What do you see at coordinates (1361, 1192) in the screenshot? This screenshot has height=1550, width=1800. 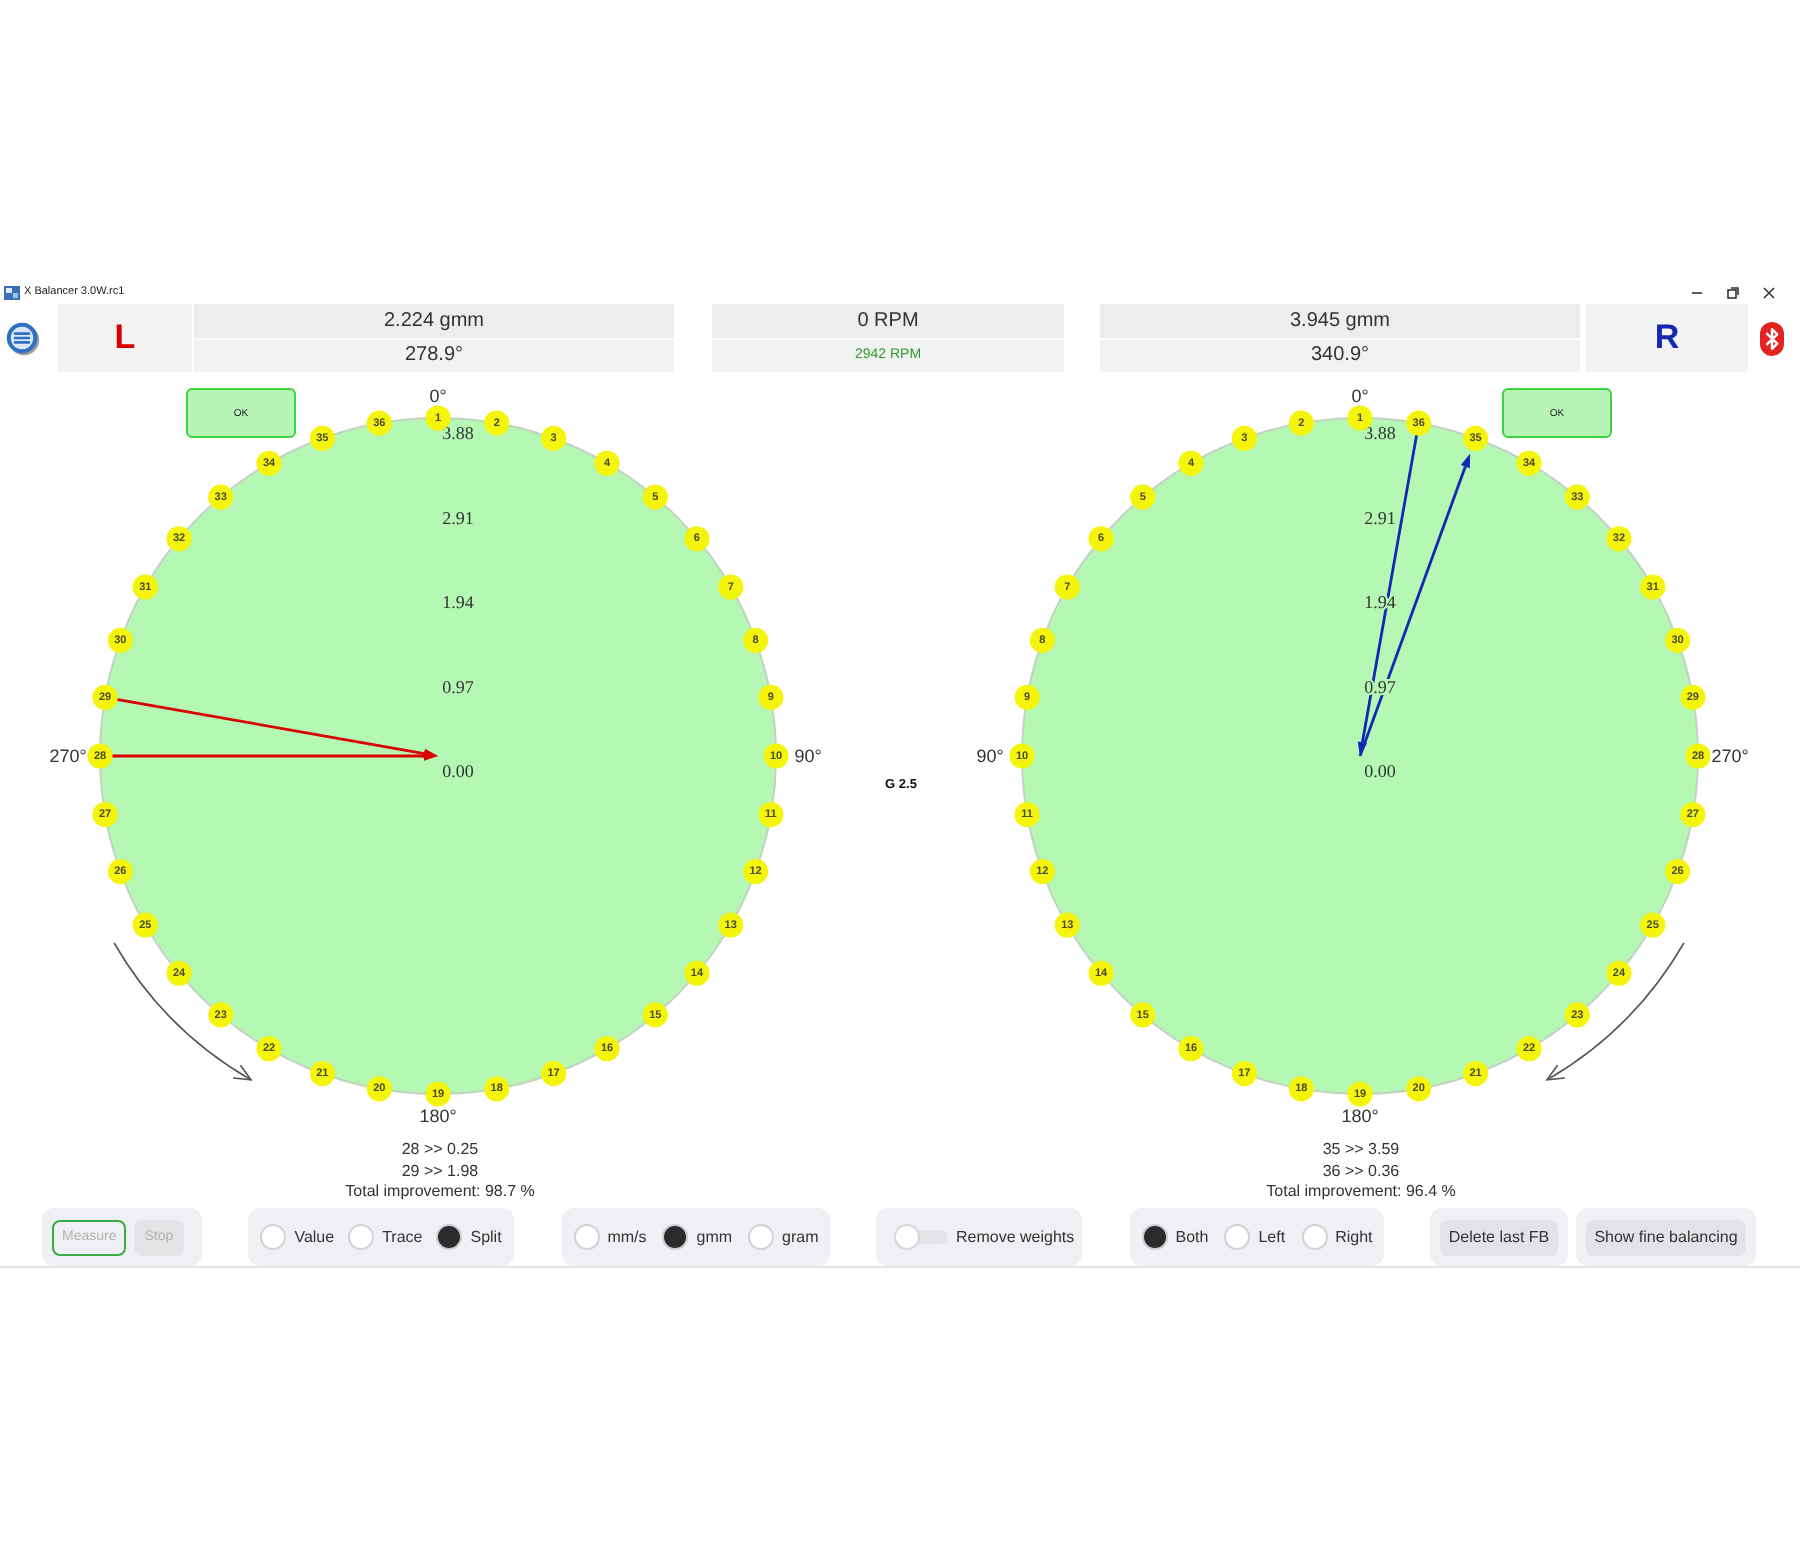 I see `total-improvement: Total improvement: 96.4 %` at bounding box center [1361, 1192].